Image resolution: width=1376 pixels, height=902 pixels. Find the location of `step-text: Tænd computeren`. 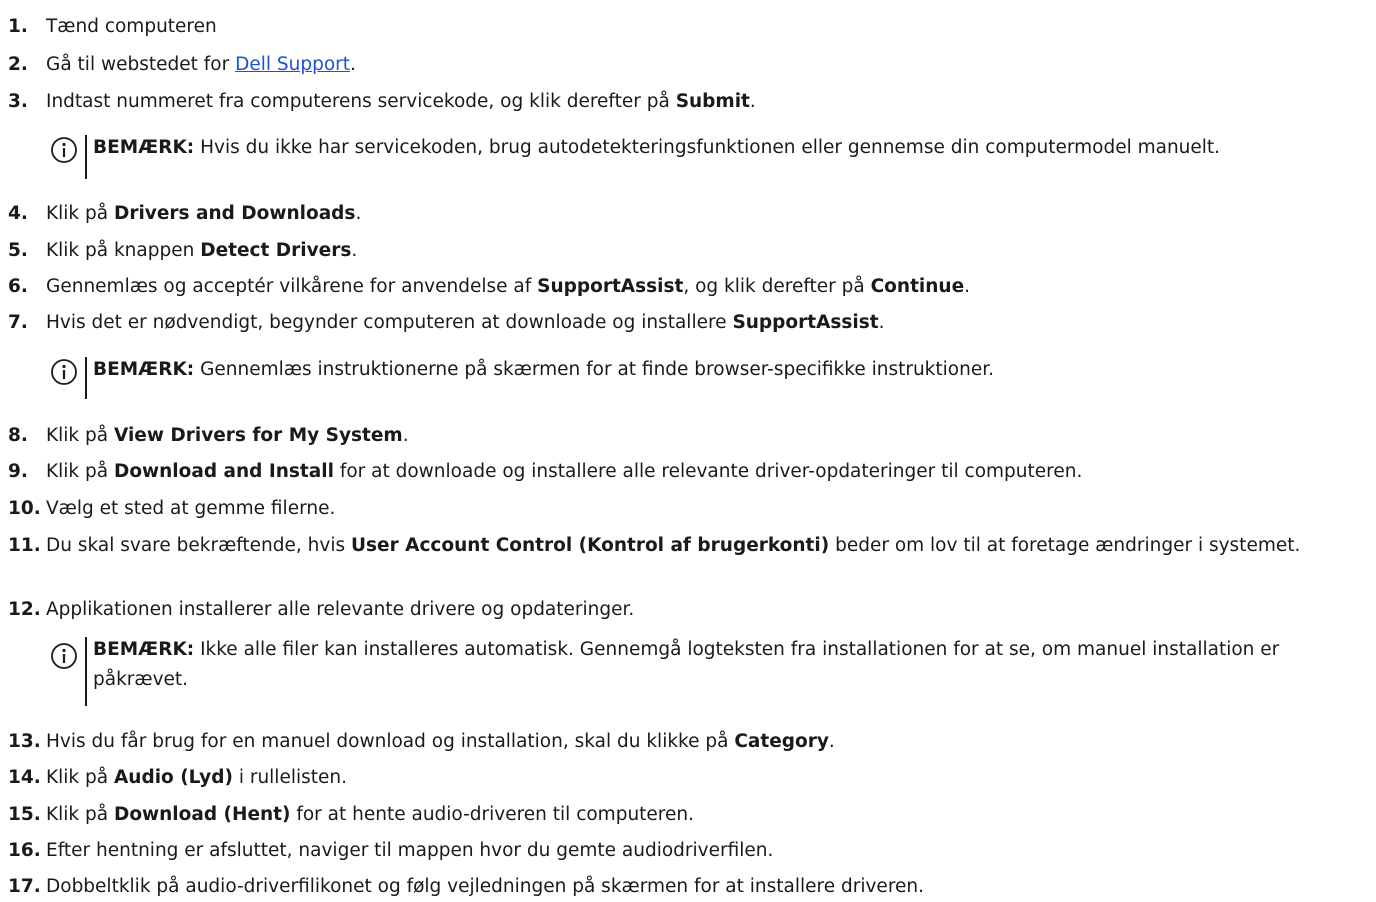

step-text: Tænd computeren is located at coordinates (131, 26).